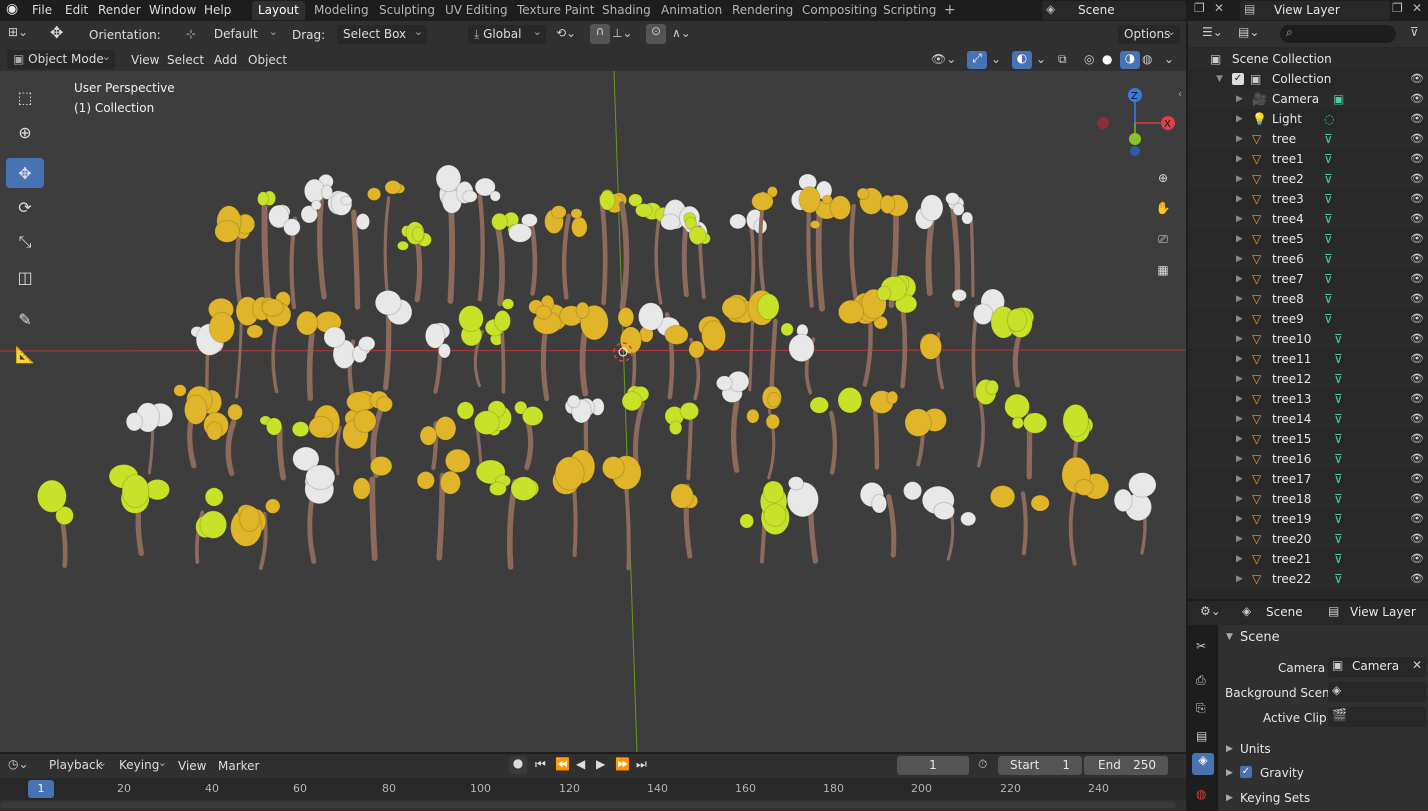 Image resolution: width=1428 pixels, height=811 pixels. Describe the element at coordinates (1107, 59) in the screenshot. I see `shading-solid-icon: ●` at that location.